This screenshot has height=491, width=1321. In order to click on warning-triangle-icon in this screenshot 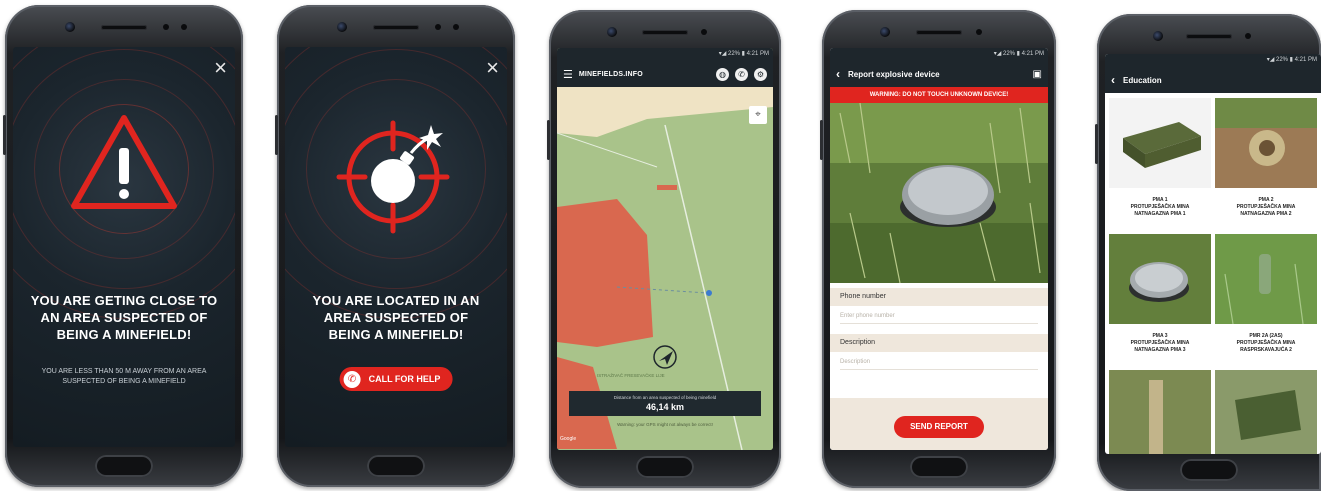, I will do `click(124, 162)`.